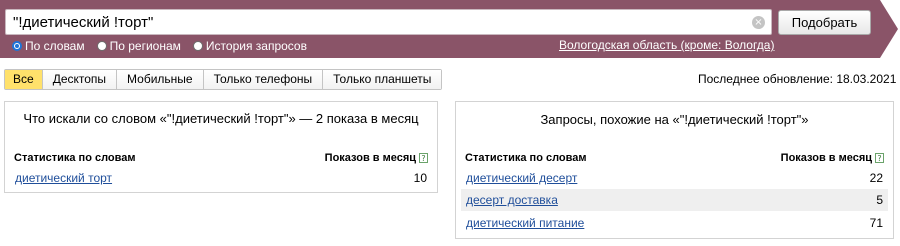 The width and height of the screenshot is (900, 246). Describe the element at coordinates (674, 200) in the screenshot. I see `table-row: десерт доставка 5` at that location.